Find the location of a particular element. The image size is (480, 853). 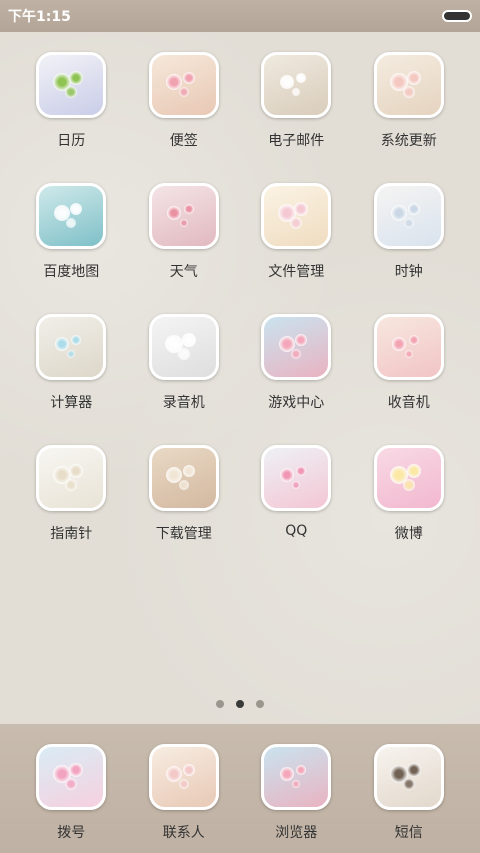

phone-icon is located at coordinates (71, 777).